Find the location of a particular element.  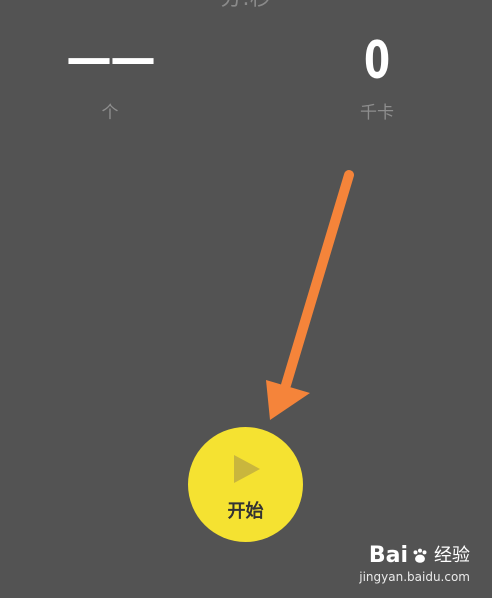

calorie-unit: 千卡 is located at coordinates (377, 113).